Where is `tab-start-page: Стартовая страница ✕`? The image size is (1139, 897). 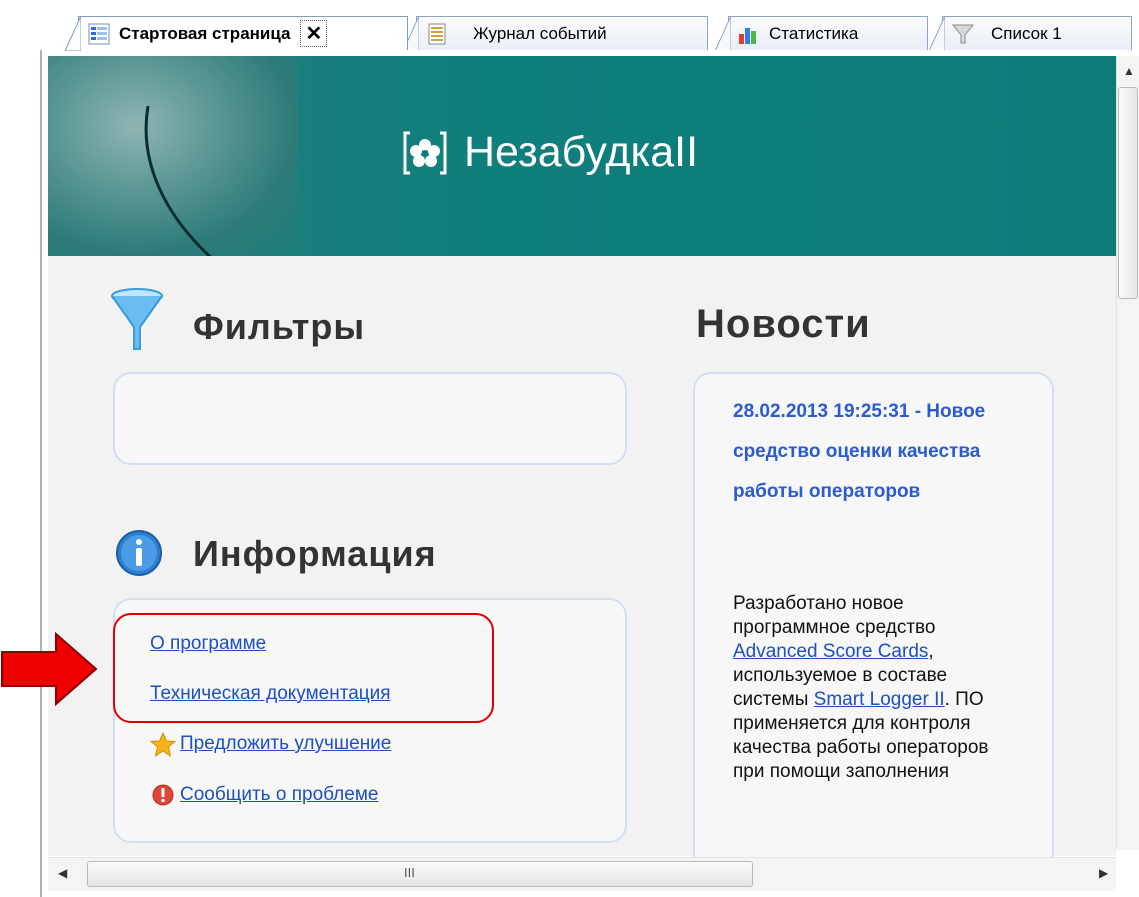
tab-start-page: Стартовая страница ✕ is located at coordinates (236, 33).